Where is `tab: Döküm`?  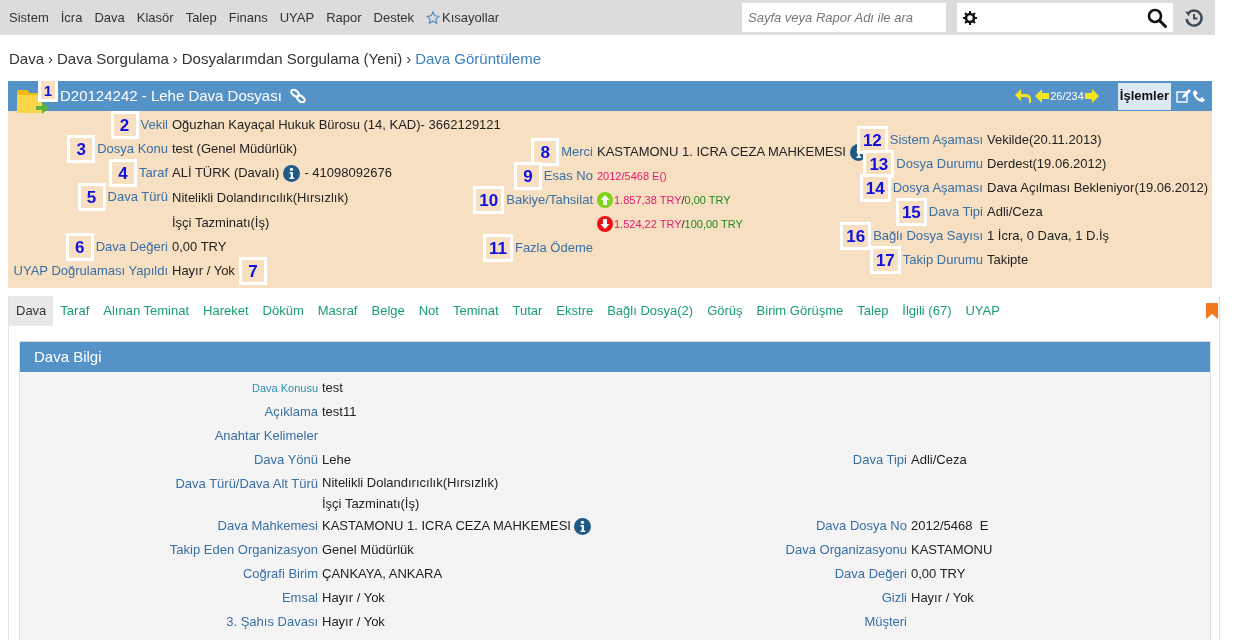 tab: Döküm is located at coordinates (283, 311).